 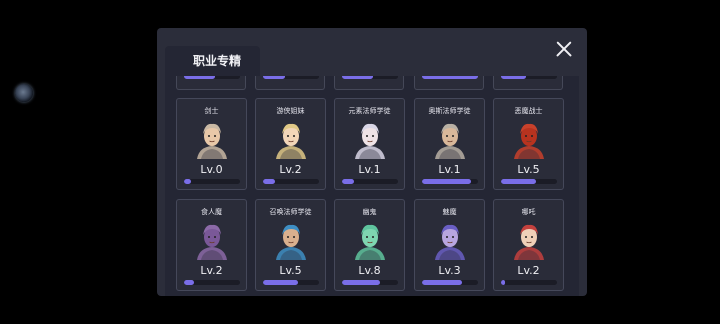 I want to click on demon-warrior-portrait-icon, so click(x=529, y=139).